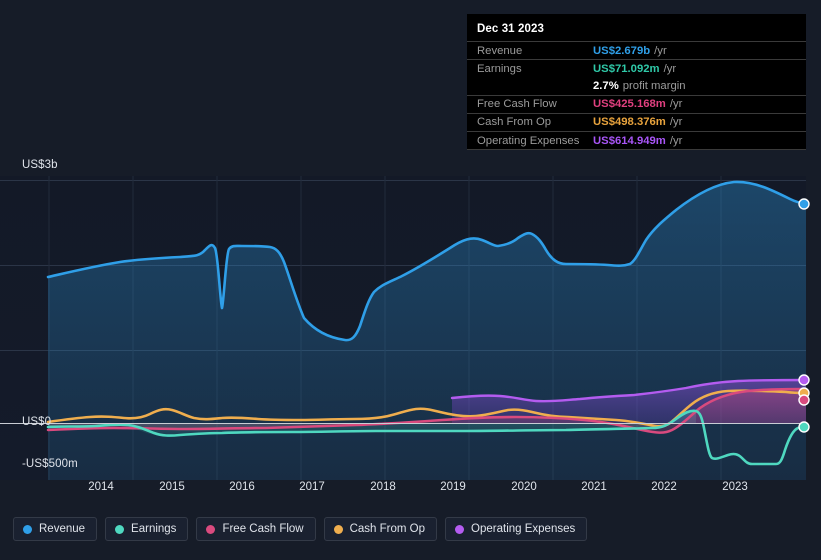 The width and height of the screenshot is (821, 560). I want to click on x-axis-label-2017: 2017, so click(312, 487).